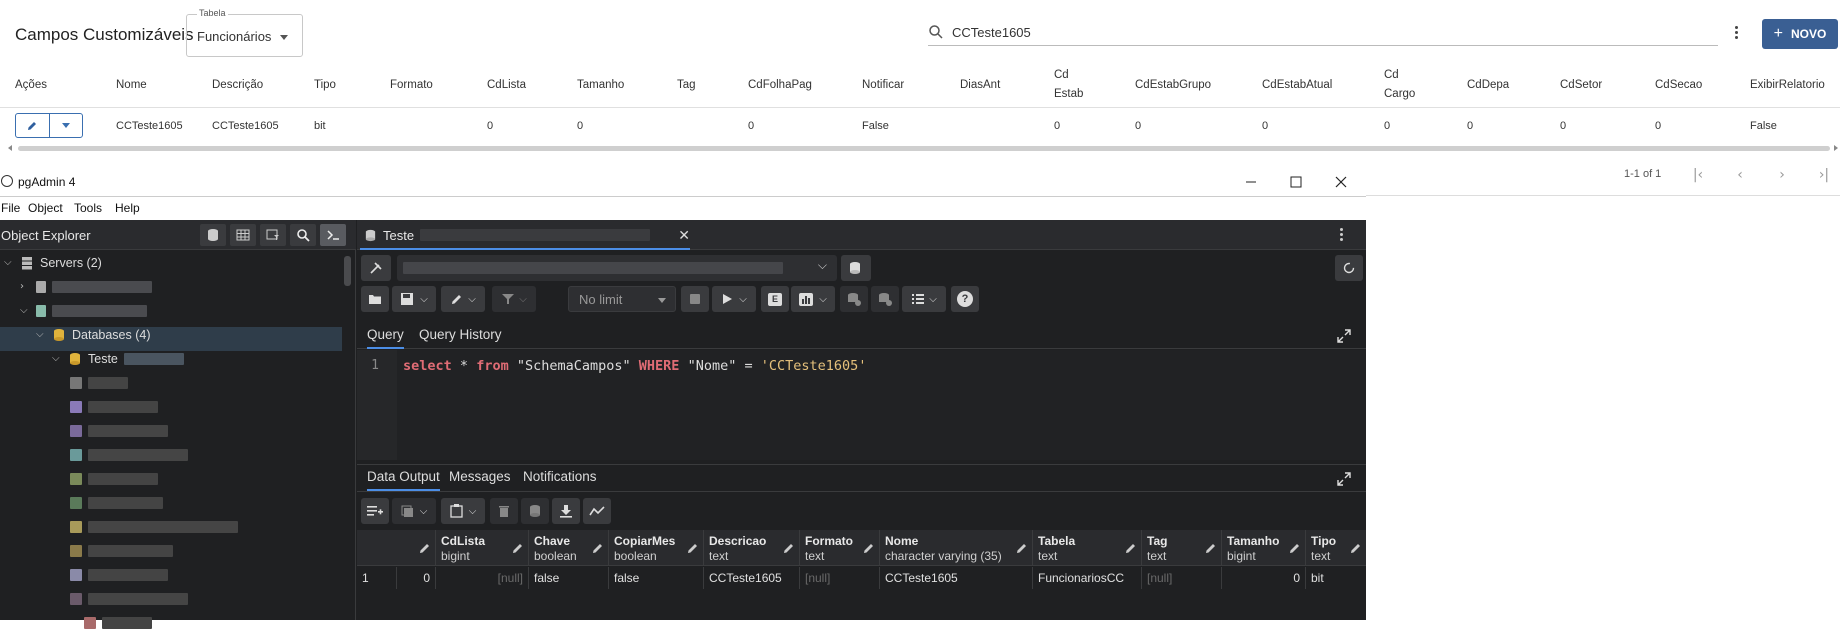  I want to click on grid-cell-formato: [null], so click(840, 578).